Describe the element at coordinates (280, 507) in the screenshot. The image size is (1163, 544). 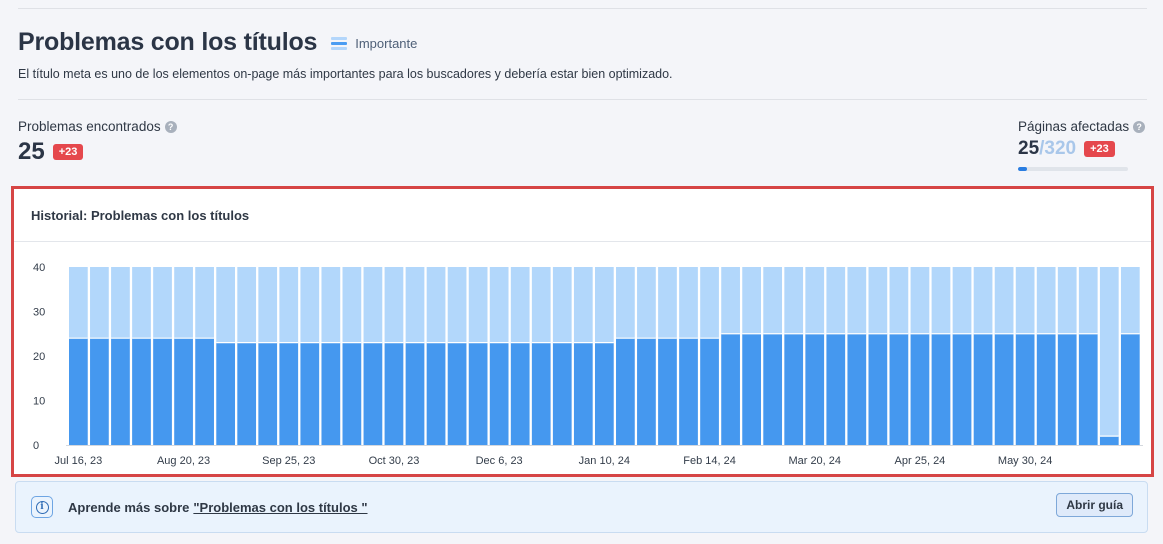
I see `learn-more-link: "Problemas con los títulos "` at that location.